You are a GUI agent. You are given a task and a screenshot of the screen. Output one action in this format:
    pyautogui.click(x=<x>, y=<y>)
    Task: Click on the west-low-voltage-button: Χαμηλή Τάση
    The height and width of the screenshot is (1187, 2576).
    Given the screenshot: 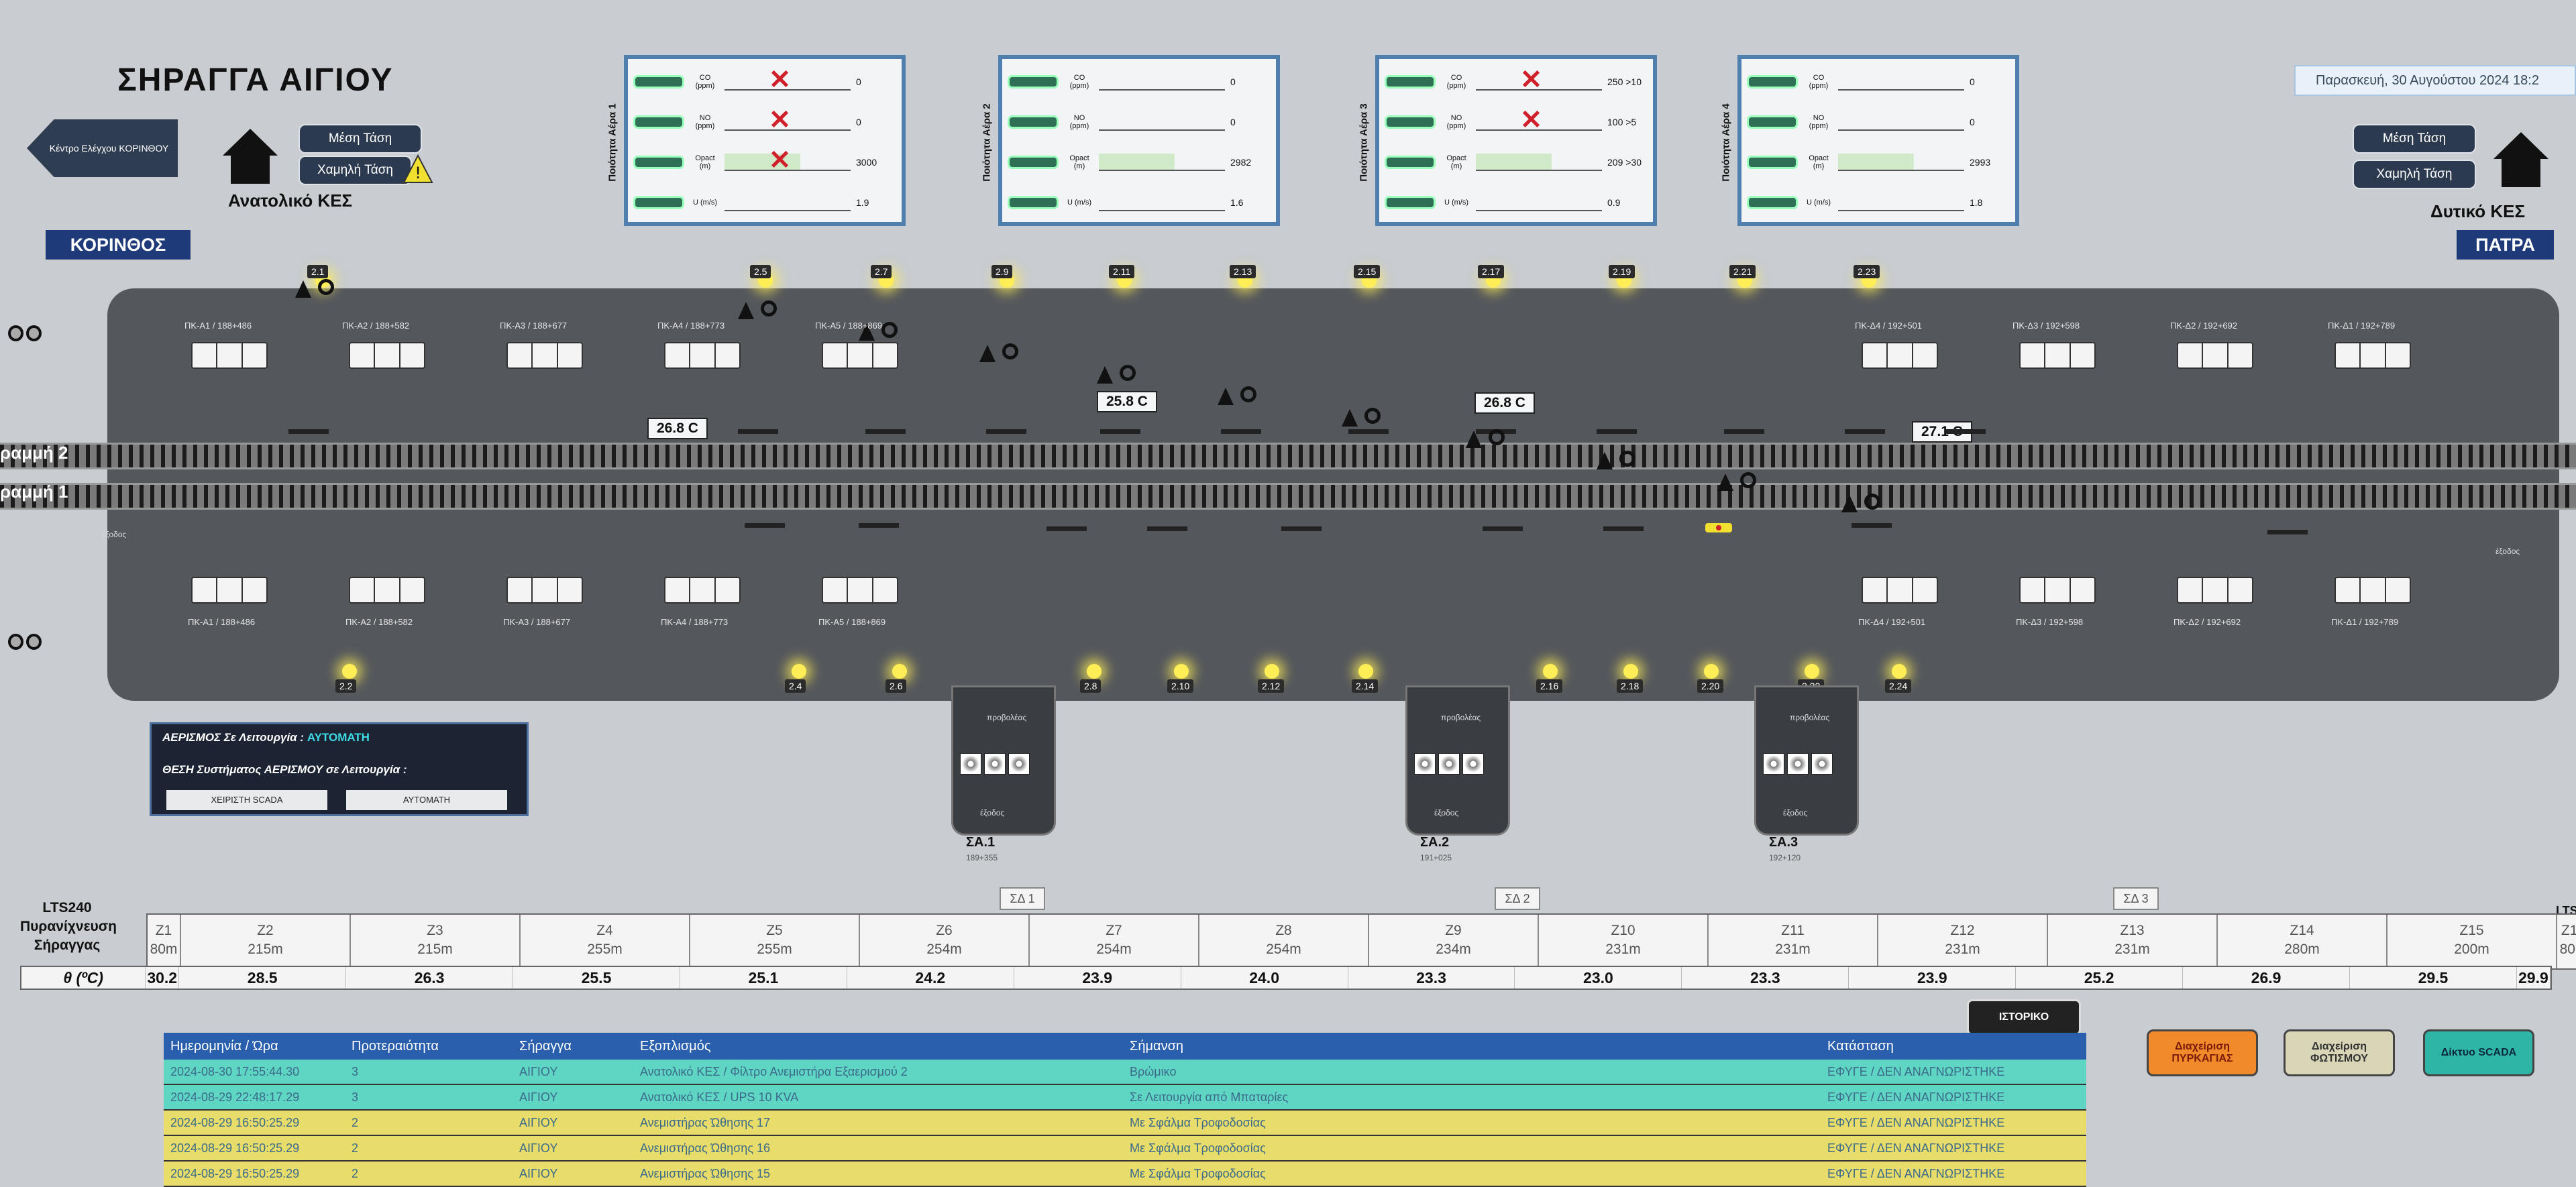 What is the action you would take?
    pyautogui.click(x=2414, y=174)
    